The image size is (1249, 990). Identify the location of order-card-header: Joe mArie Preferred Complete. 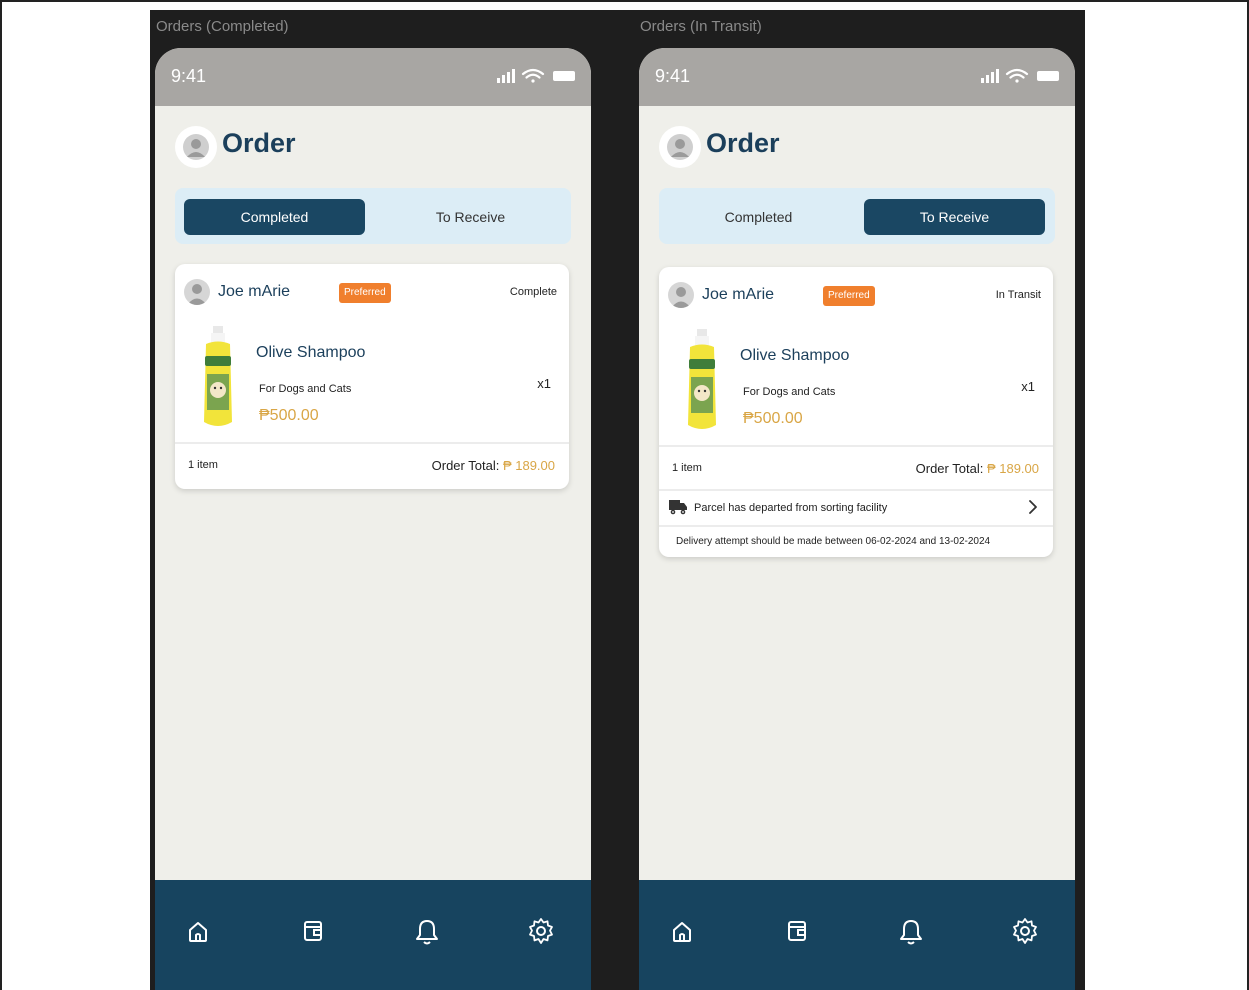
(372, 294).